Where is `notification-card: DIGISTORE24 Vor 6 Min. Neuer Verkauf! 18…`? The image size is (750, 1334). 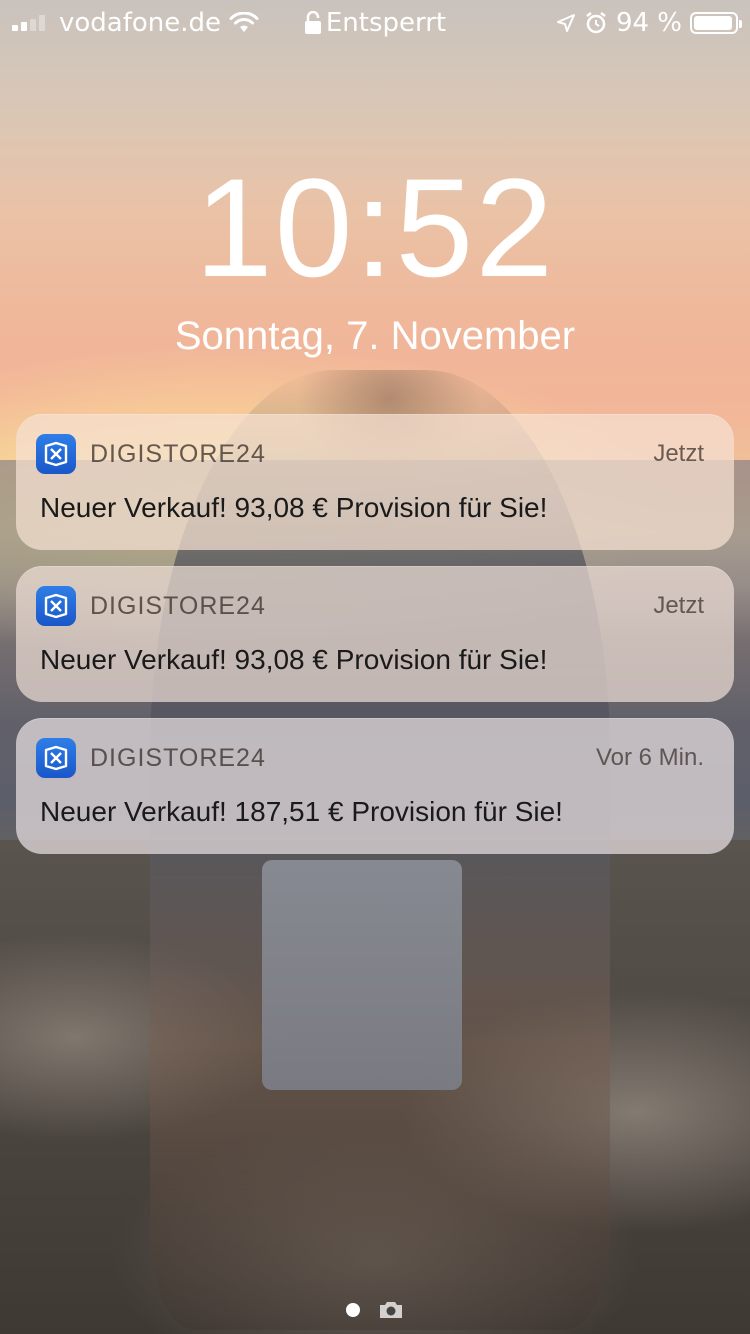
notification-card: DIGISTORE24 Vor 6 Min. Neuer Verkauf! 18… is located at coordinates (375, 786).